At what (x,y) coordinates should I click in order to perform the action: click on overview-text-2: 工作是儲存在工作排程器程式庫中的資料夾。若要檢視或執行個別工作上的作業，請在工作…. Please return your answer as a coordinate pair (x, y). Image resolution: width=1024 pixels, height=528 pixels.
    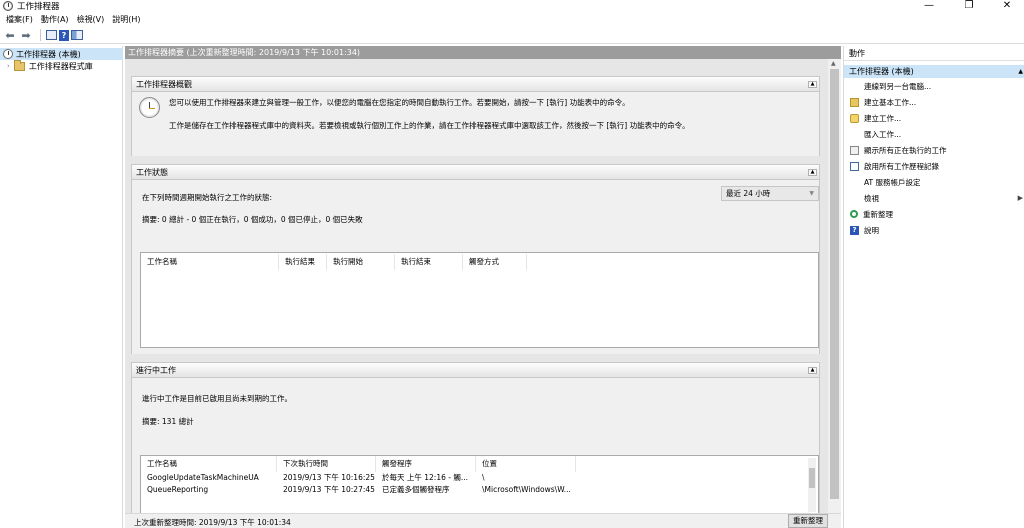
    Looking at the image, I should click on (429, 125).